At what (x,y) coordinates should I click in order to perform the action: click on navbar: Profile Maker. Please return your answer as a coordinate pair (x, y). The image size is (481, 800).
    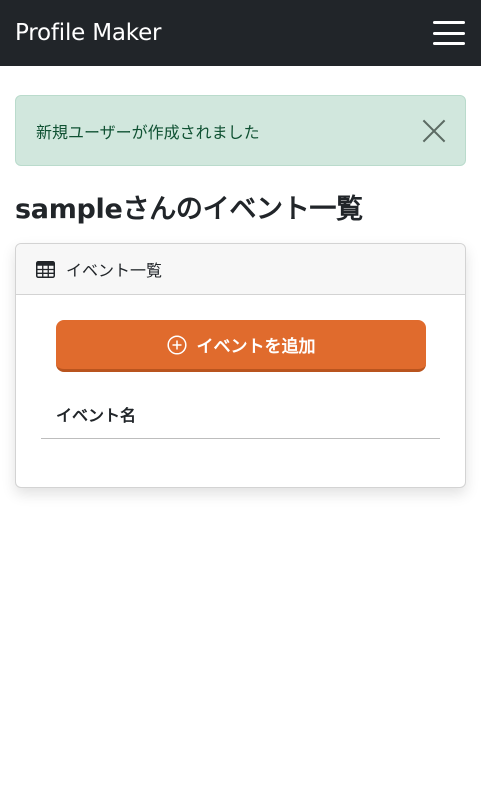
    Looking at the image, I should click on (240, 33).